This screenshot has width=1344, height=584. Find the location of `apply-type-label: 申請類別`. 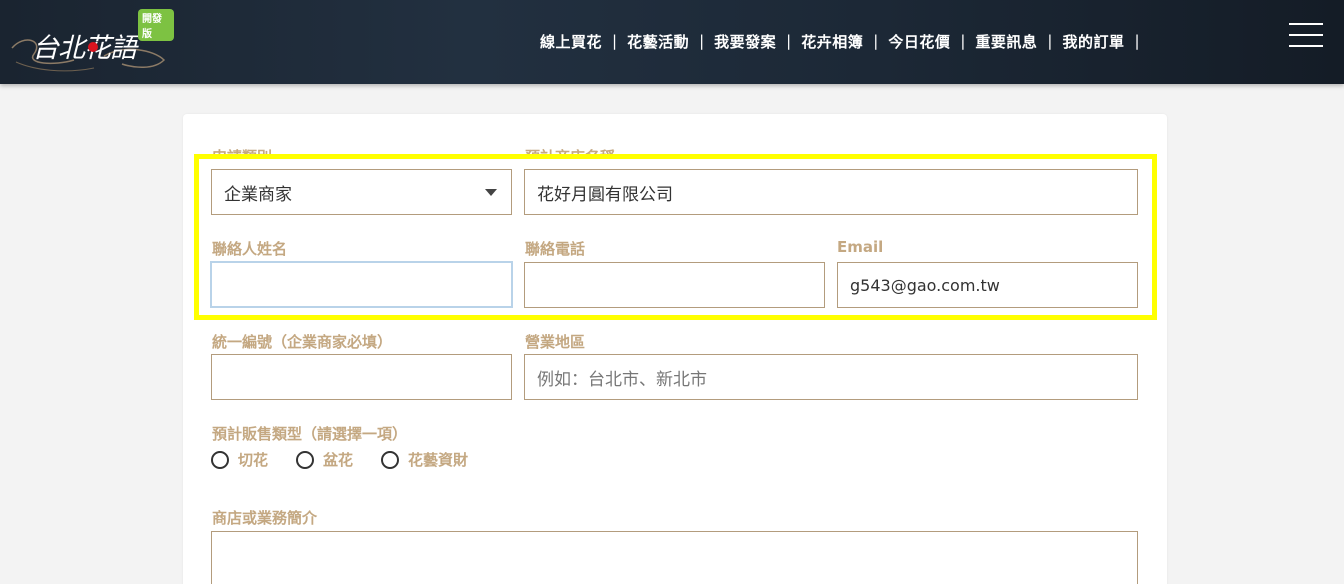

apply-type-label: 申請類別 is located at coordinates (242, 150).